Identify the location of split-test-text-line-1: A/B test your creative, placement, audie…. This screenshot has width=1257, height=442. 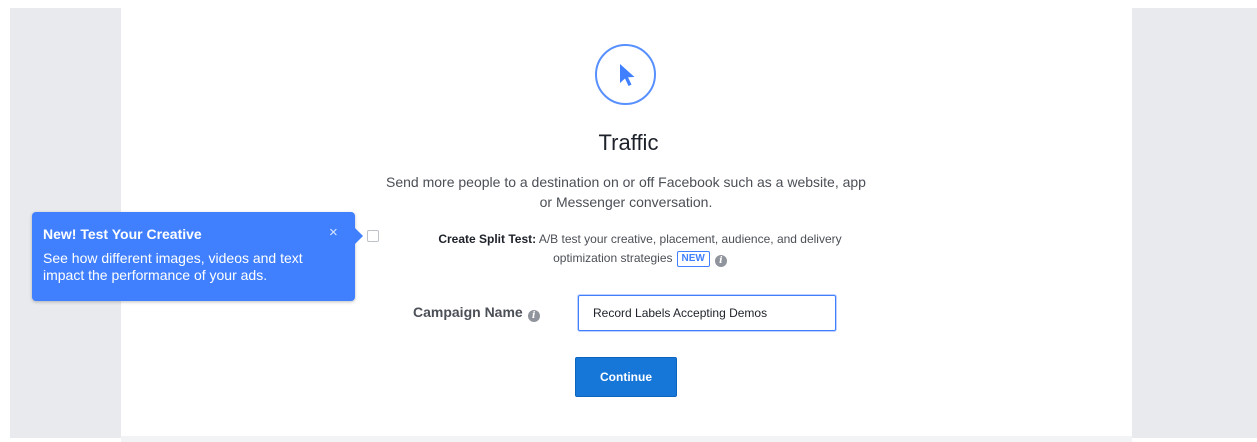
(689, 239).